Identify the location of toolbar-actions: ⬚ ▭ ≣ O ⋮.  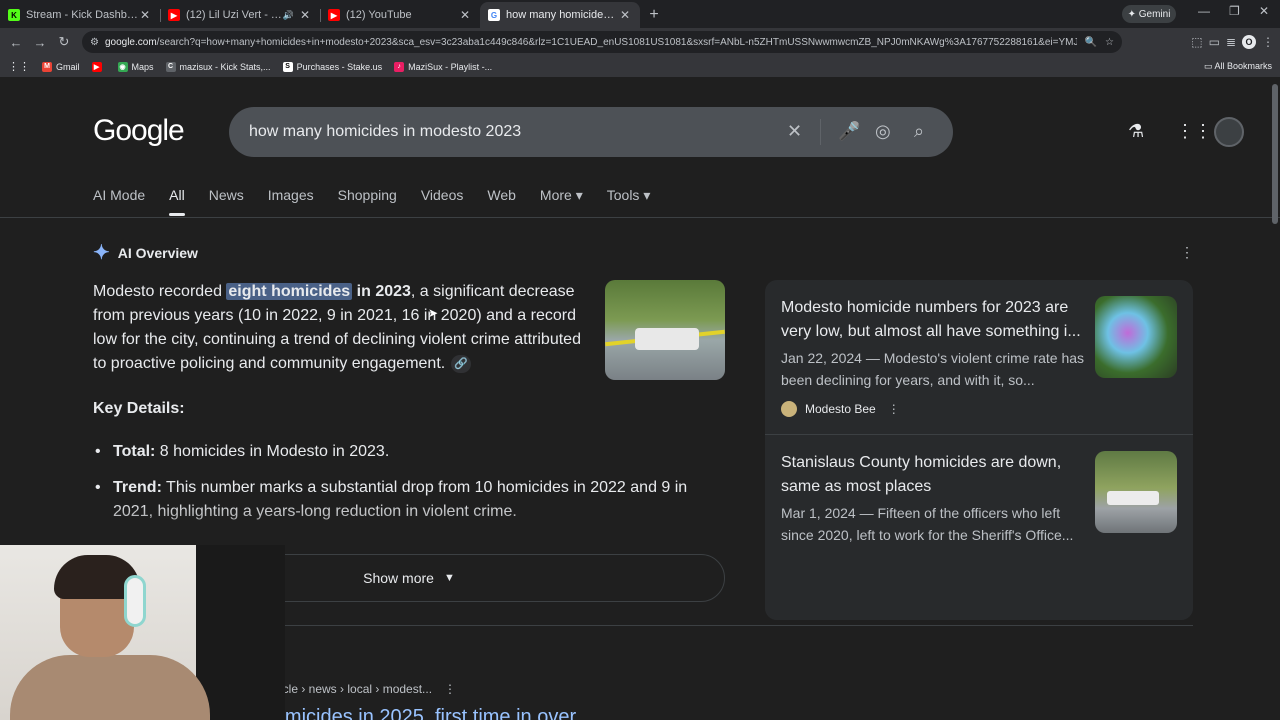
(1232, 42).